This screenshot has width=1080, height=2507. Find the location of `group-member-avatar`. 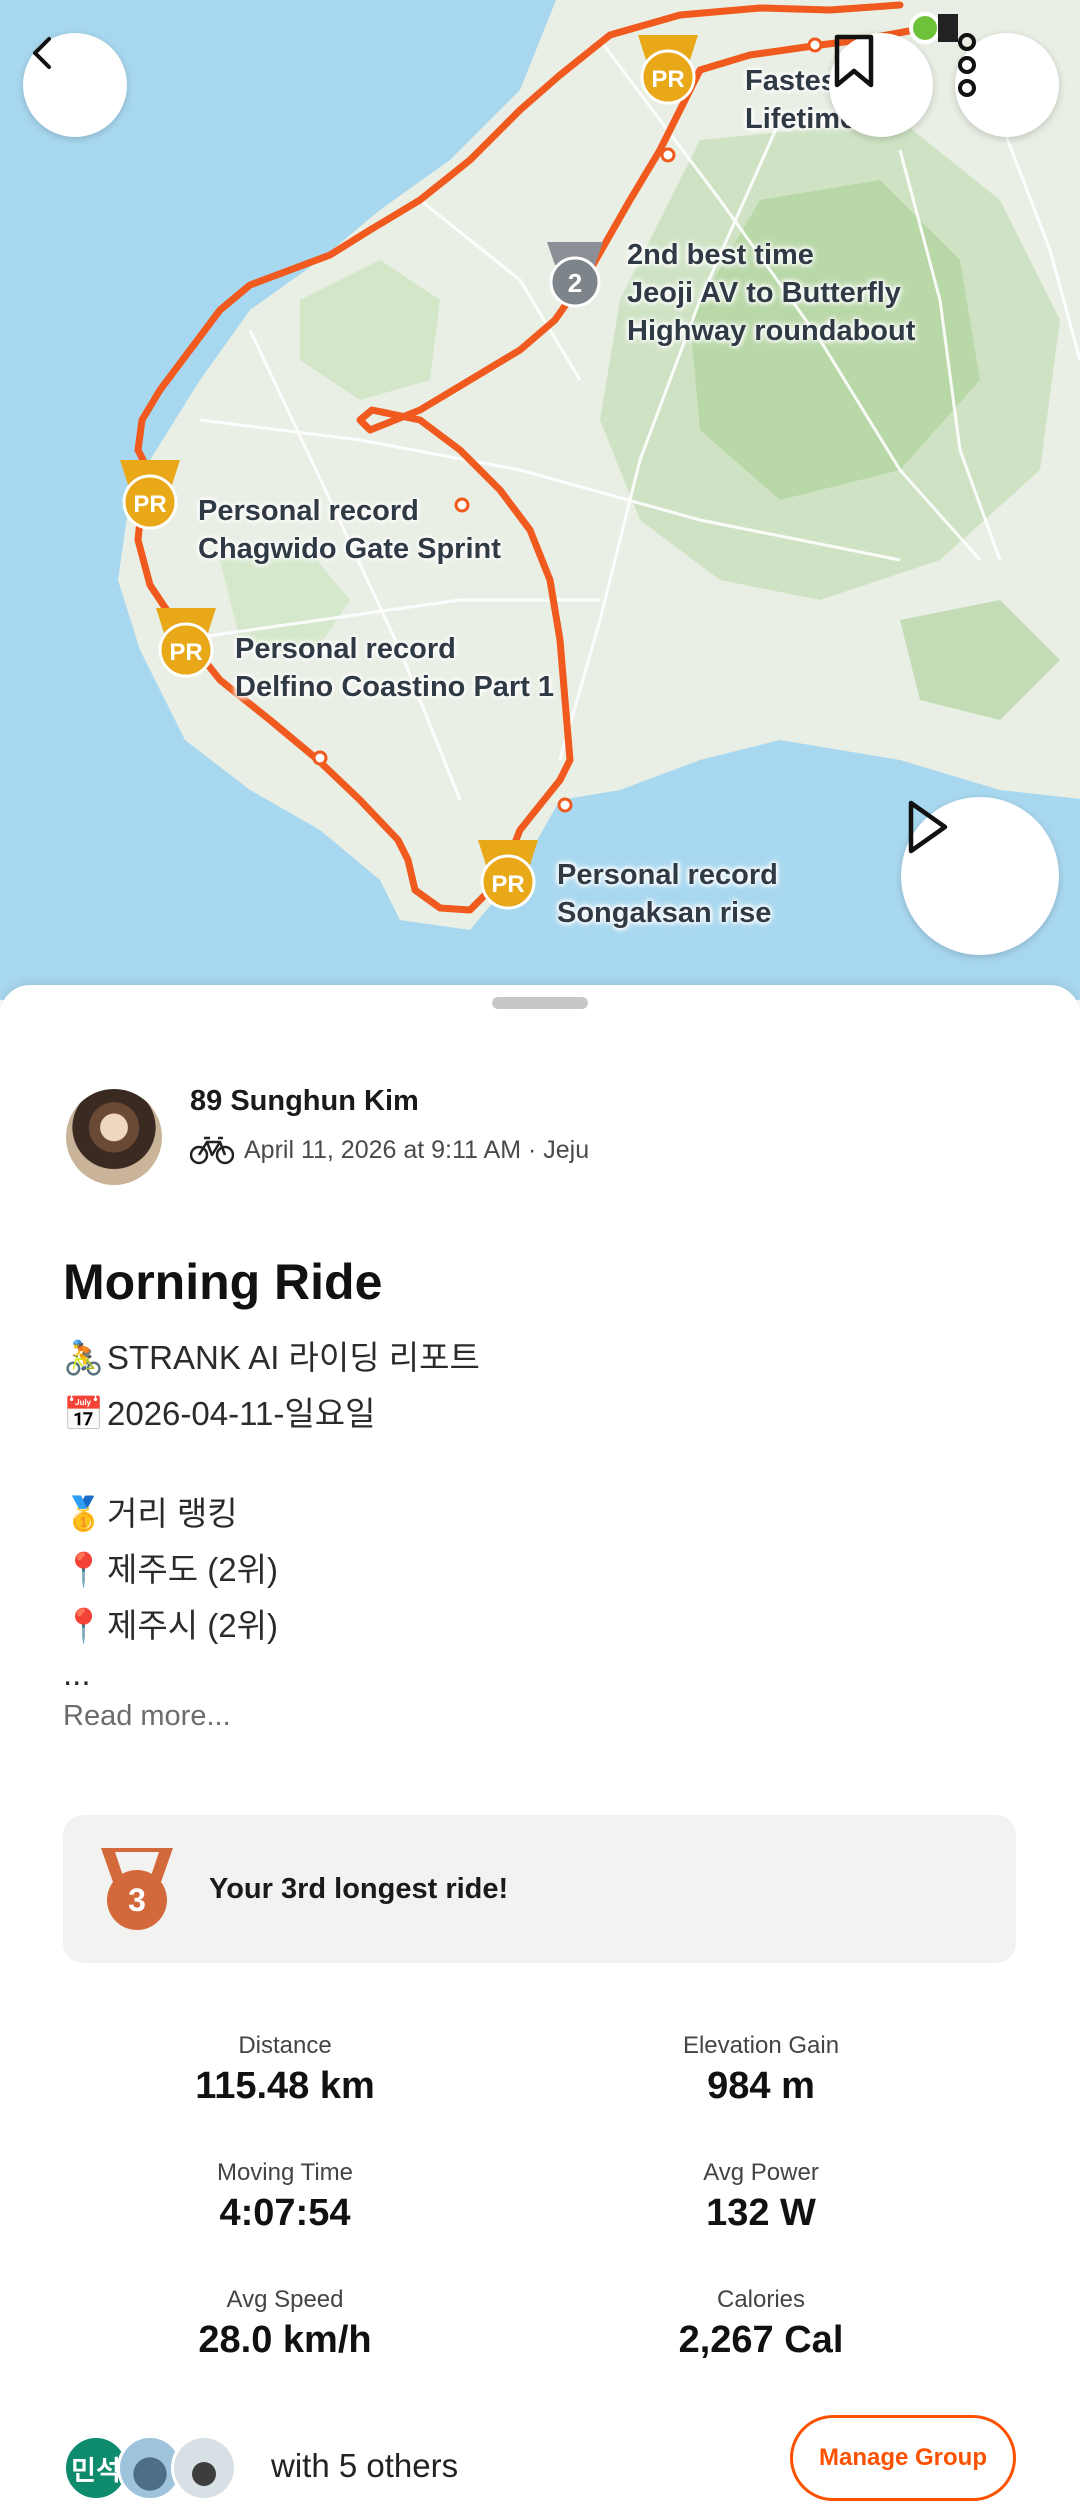

group-member-avatar is located at coordinates (204, 2468).